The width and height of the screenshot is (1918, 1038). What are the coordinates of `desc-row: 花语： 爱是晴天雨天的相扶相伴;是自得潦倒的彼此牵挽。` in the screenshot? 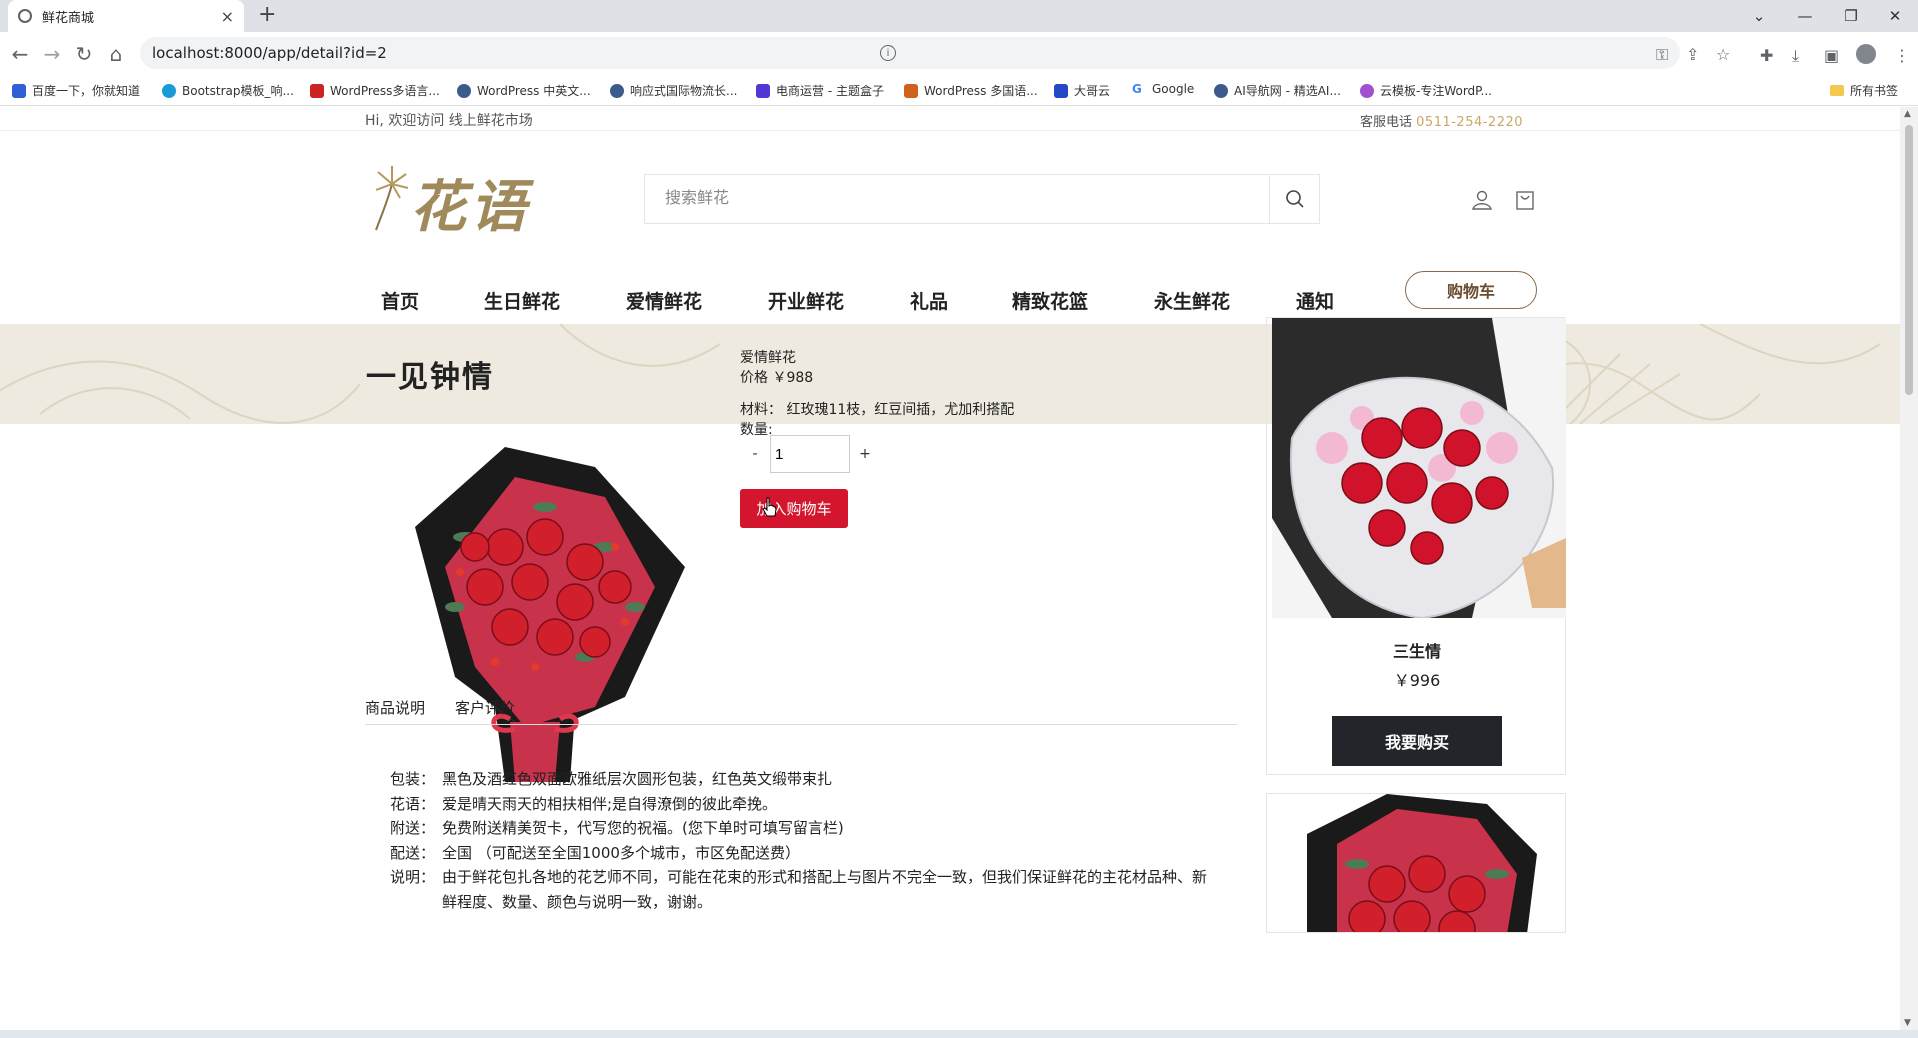 It's located at (584, 803).